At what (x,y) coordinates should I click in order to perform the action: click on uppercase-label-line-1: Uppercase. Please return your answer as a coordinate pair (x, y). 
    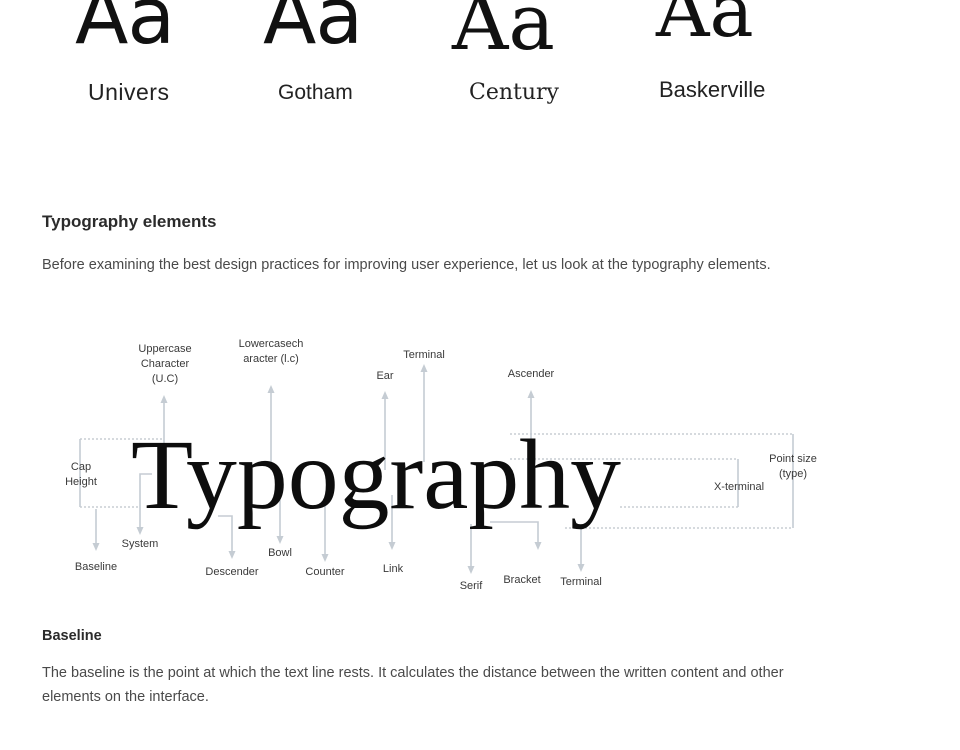
    Looking at the image, I should click on (164, 349).